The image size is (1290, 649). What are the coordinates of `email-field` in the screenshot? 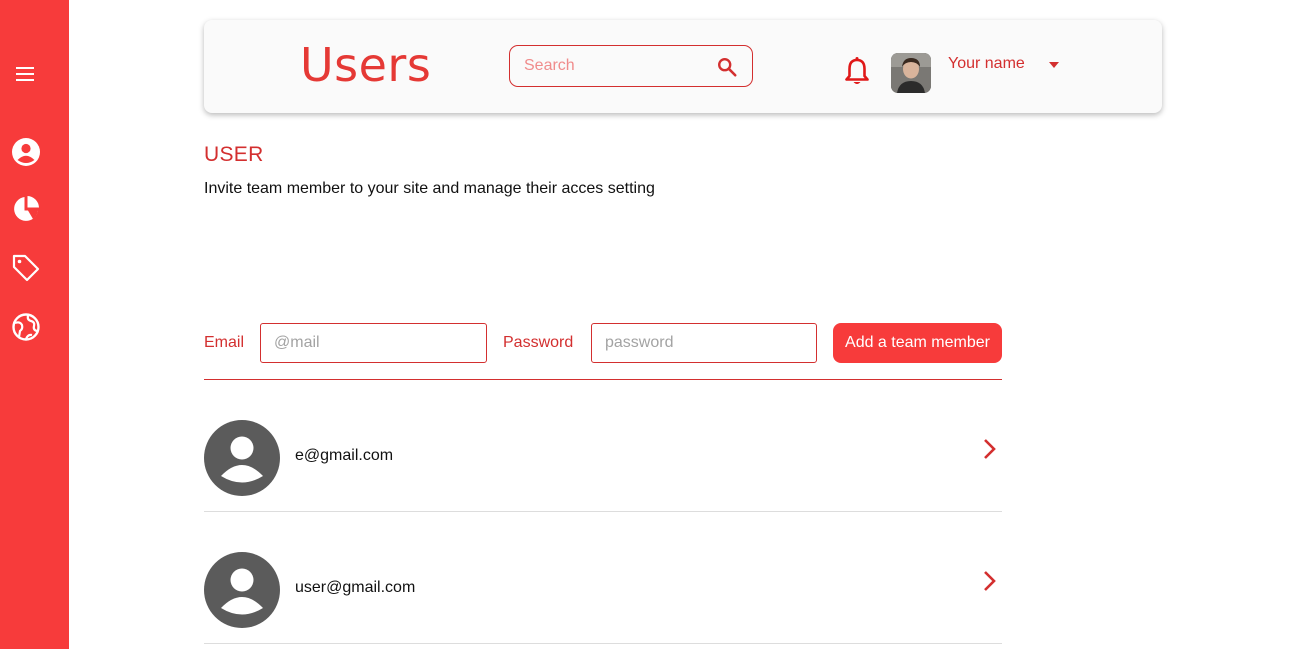 It's located at (373, 343).